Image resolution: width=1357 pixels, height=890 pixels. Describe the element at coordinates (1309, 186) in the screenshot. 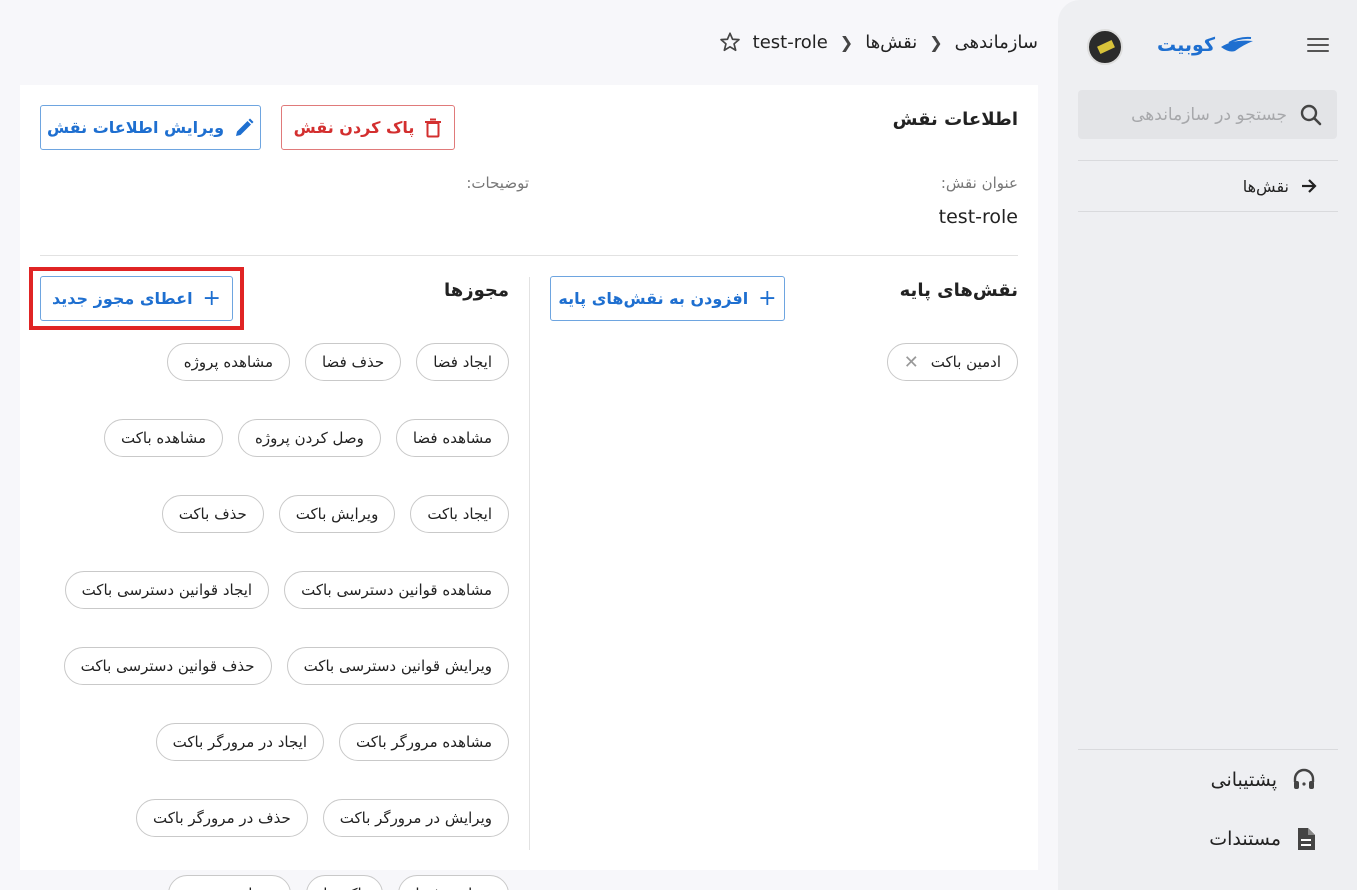

I see `arrow-right-icon` at that location.